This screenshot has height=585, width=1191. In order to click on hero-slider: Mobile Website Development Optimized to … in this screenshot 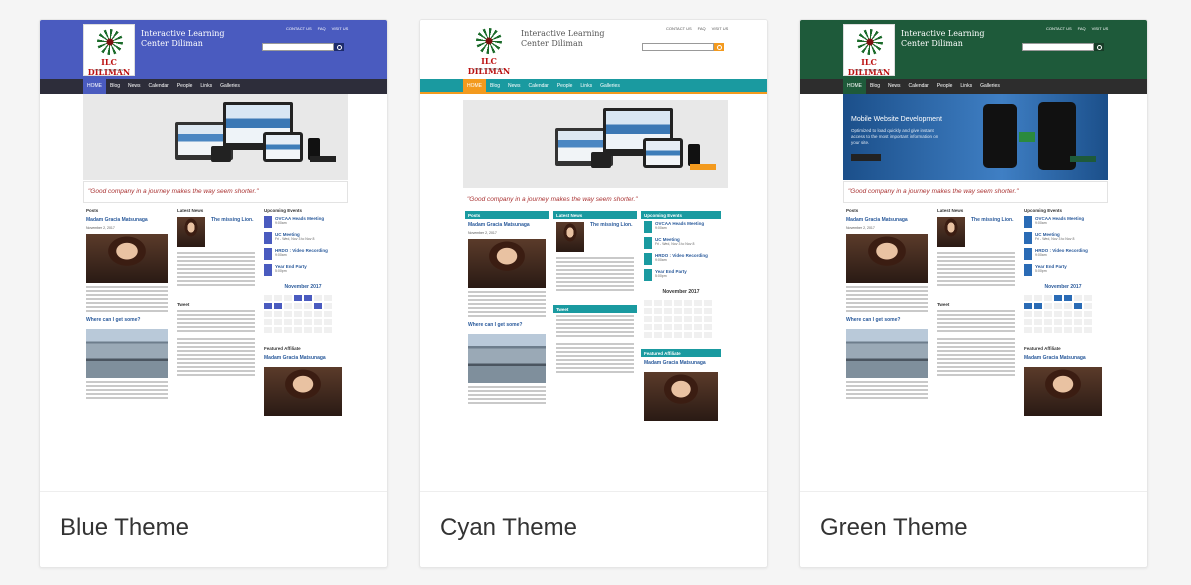, I will do `click(975, 137)`.